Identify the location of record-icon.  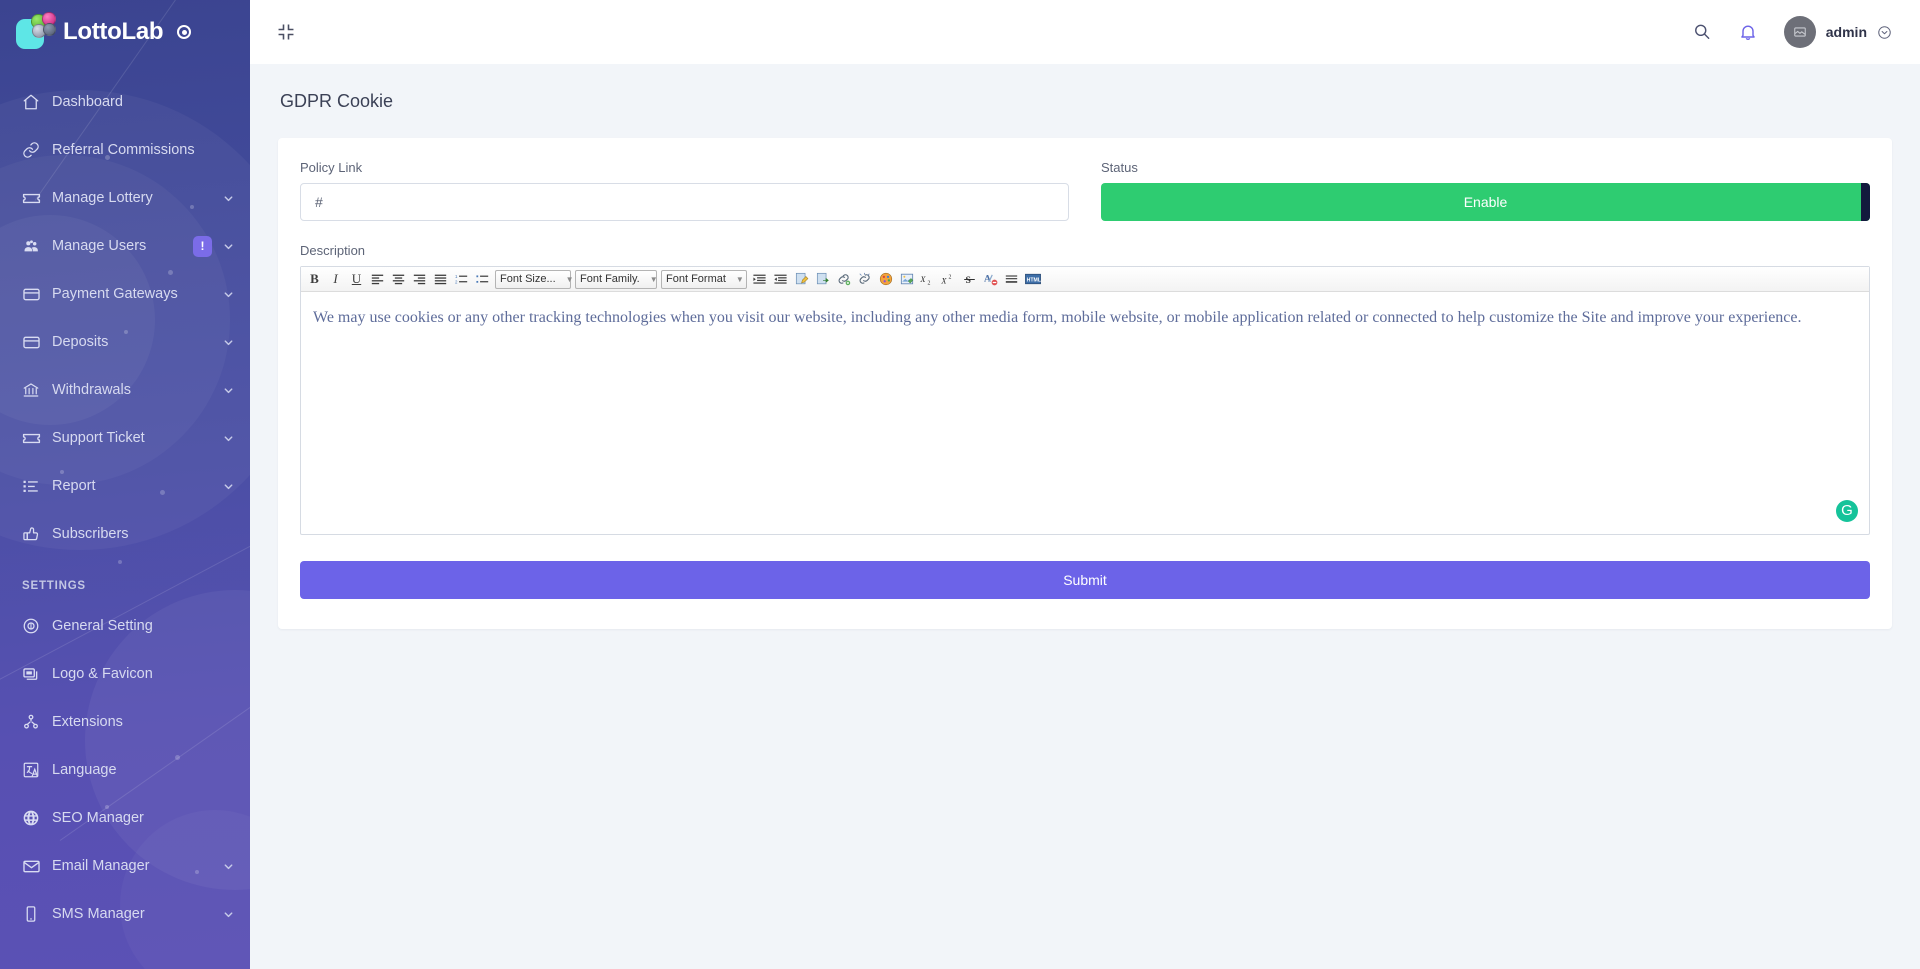
(184, 32).